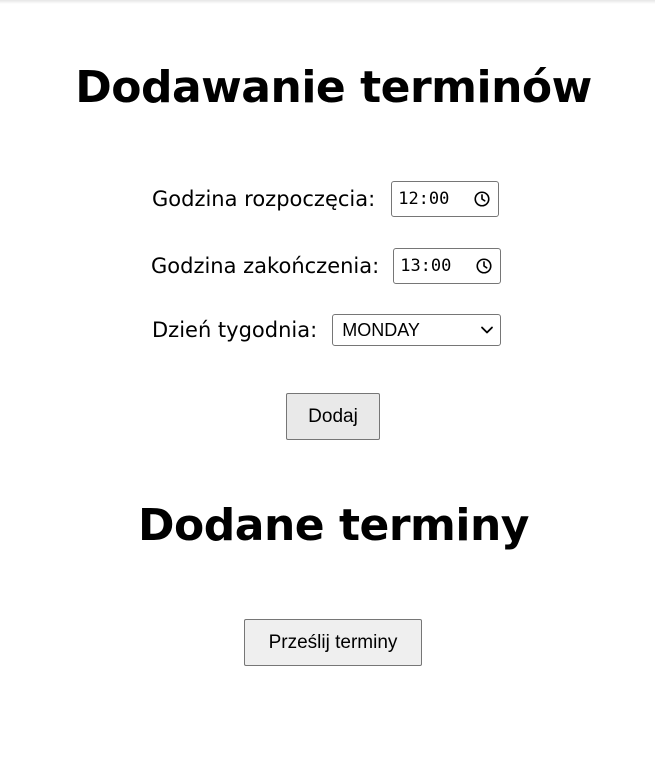 The image size is (655, 757). I want to click on day-select: MONDAY, so click(417, 330).